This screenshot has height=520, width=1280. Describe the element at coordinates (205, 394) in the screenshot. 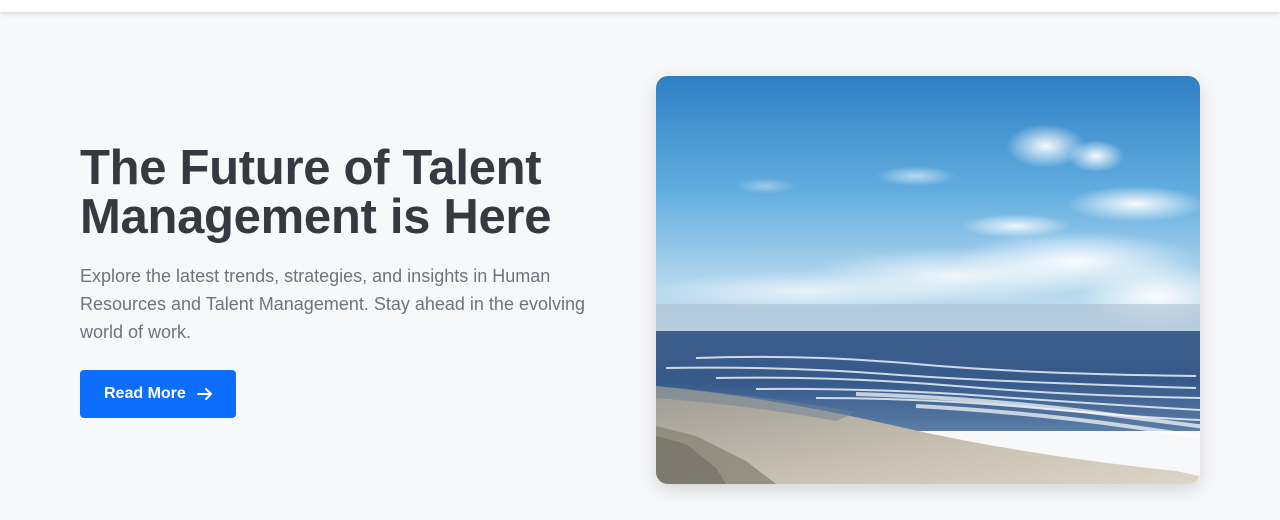

I see `arrow-right-icon` at that location.